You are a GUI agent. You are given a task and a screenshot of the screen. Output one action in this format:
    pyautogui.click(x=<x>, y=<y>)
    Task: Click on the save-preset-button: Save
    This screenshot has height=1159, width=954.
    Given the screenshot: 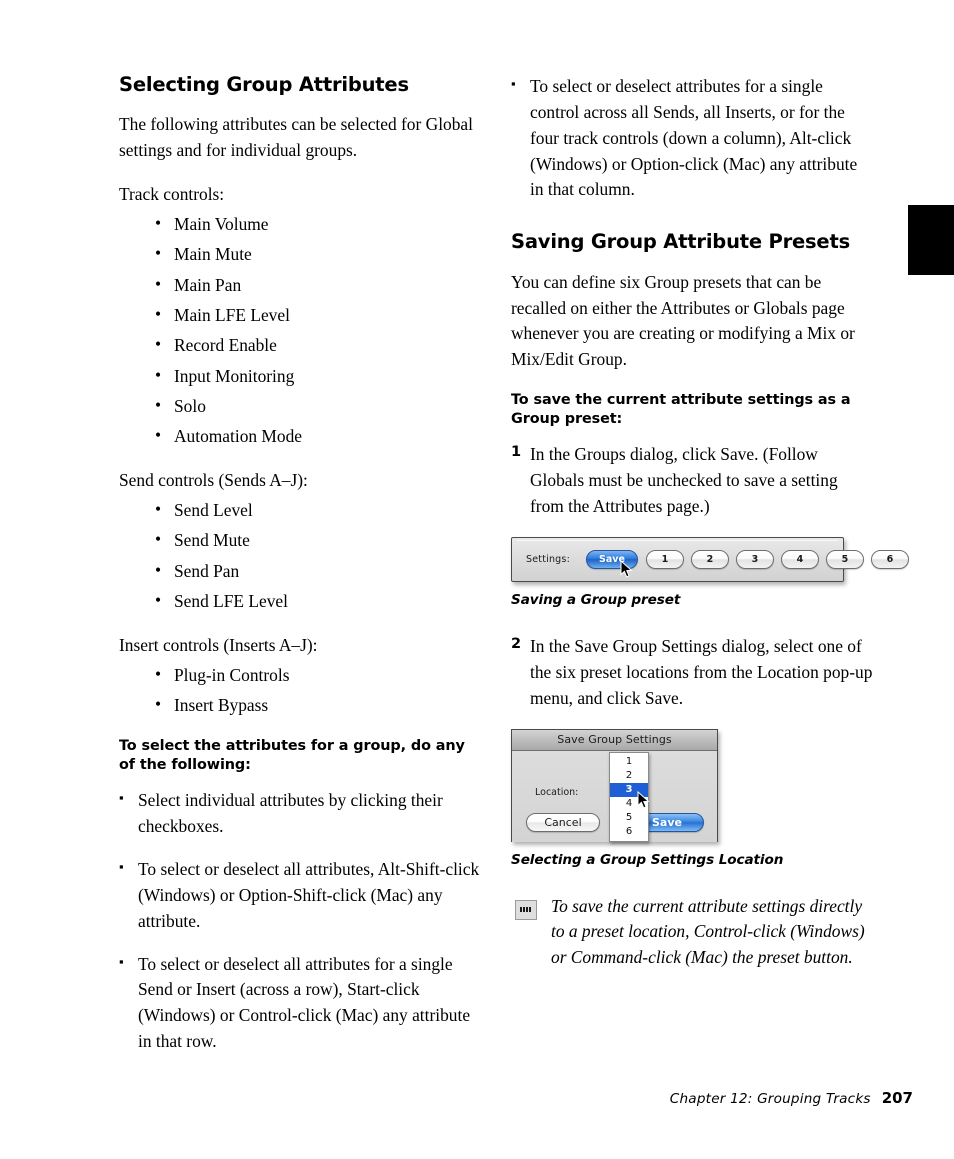 What is the action you would take?
    pyautogui.click(x=611, y=559)
    